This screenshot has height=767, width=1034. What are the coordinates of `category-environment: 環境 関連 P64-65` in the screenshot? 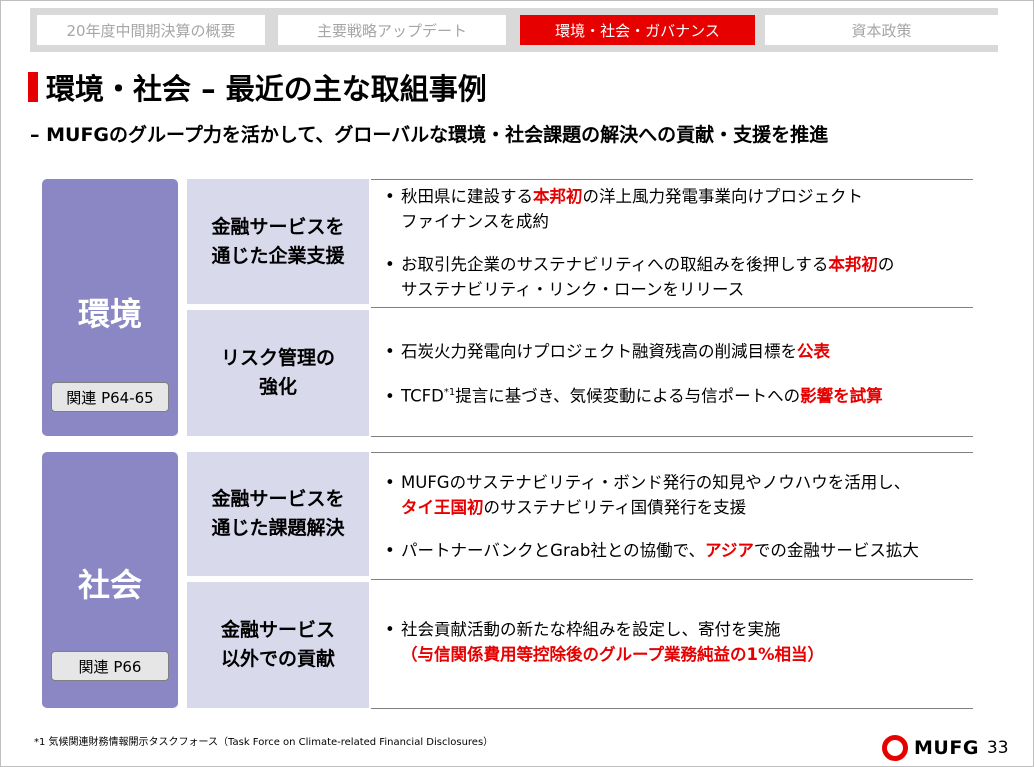 It's located at (110, 307).